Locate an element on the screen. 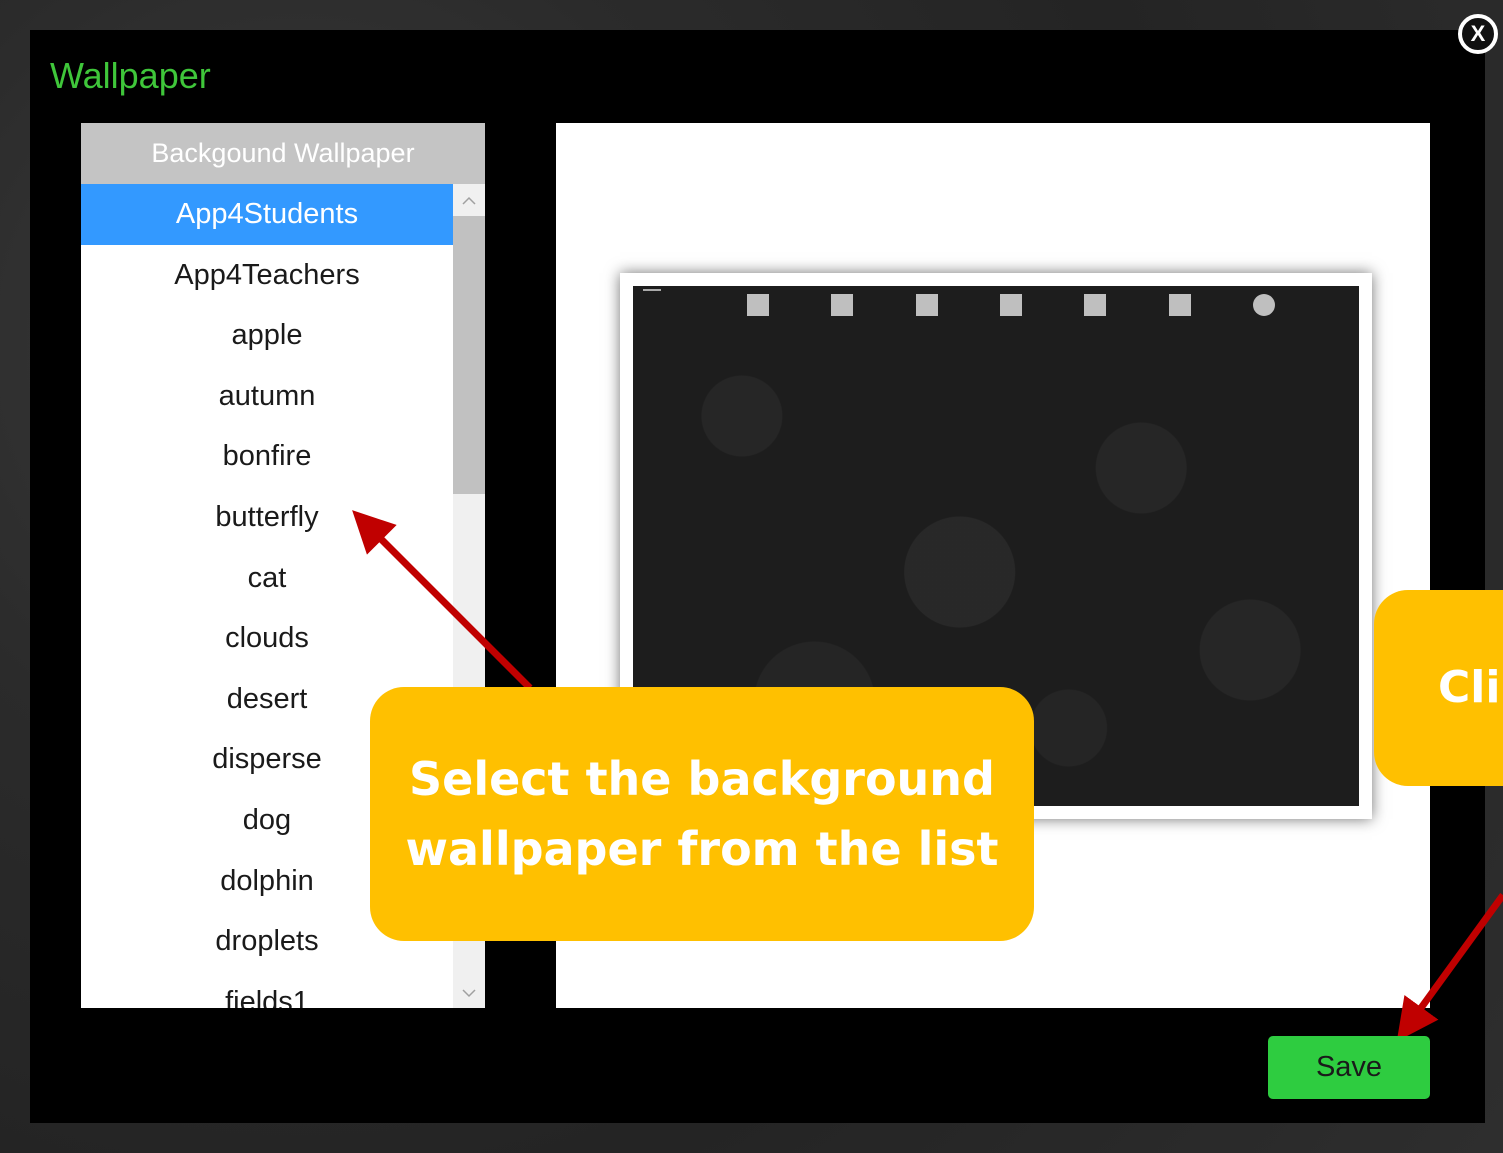 The height and width of the screenshot is (1153, 1503). scroll-thumb is located at coordinates (469, 355).